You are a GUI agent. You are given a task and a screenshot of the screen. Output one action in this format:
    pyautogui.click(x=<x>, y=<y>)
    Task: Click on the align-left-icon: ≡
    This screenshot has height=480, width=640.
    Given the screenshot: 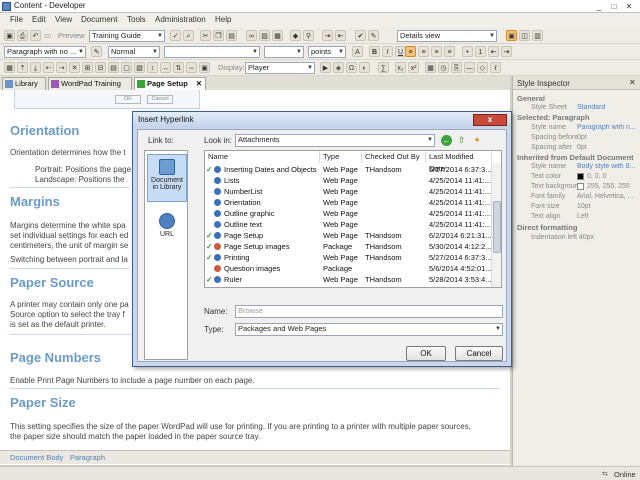 What is the action you would take?
    pyautogui.click(x=410, y=51)
    